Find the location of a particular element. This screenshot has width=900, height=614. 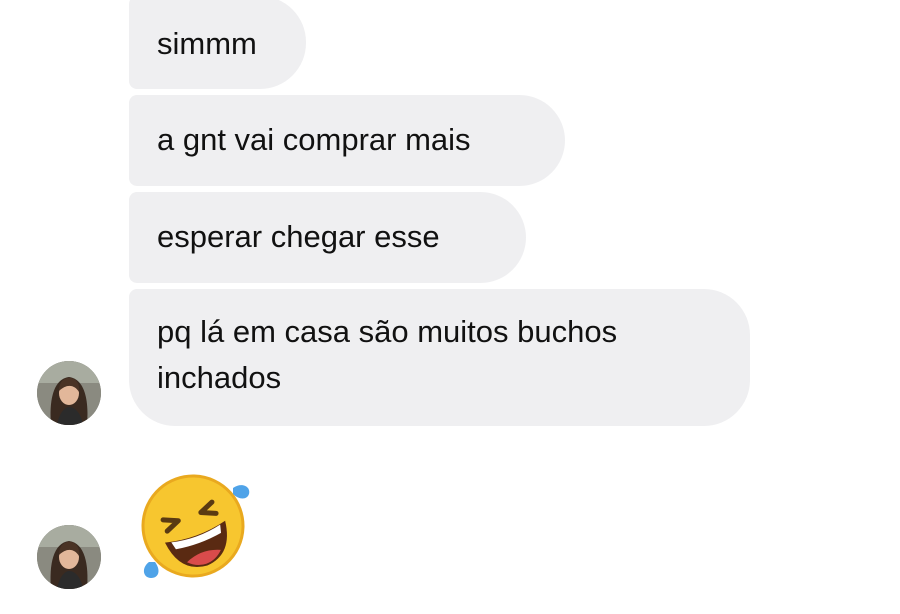

message-bubble: a gnt vai comprar mais is located at coordinates (347, 140).